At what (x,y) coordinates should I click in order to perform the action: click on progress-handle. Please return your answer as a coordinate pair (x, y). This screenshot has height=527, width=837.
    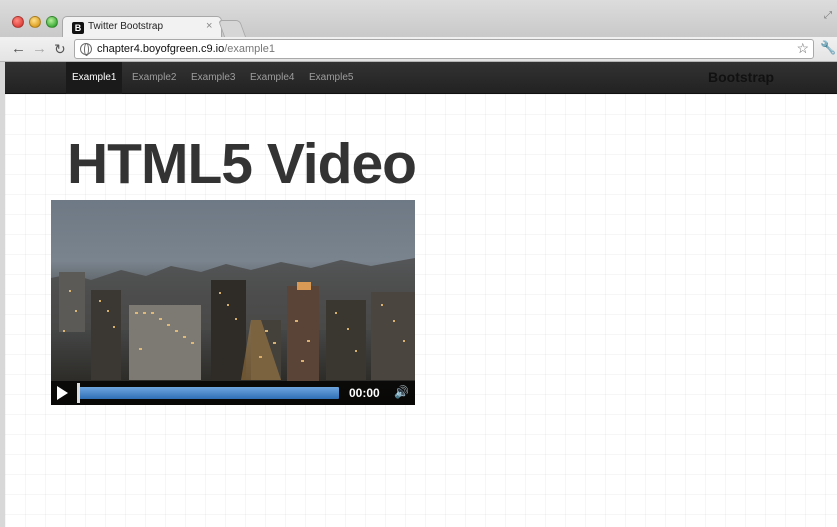
    Looking at the image, I should click on (78, 393).